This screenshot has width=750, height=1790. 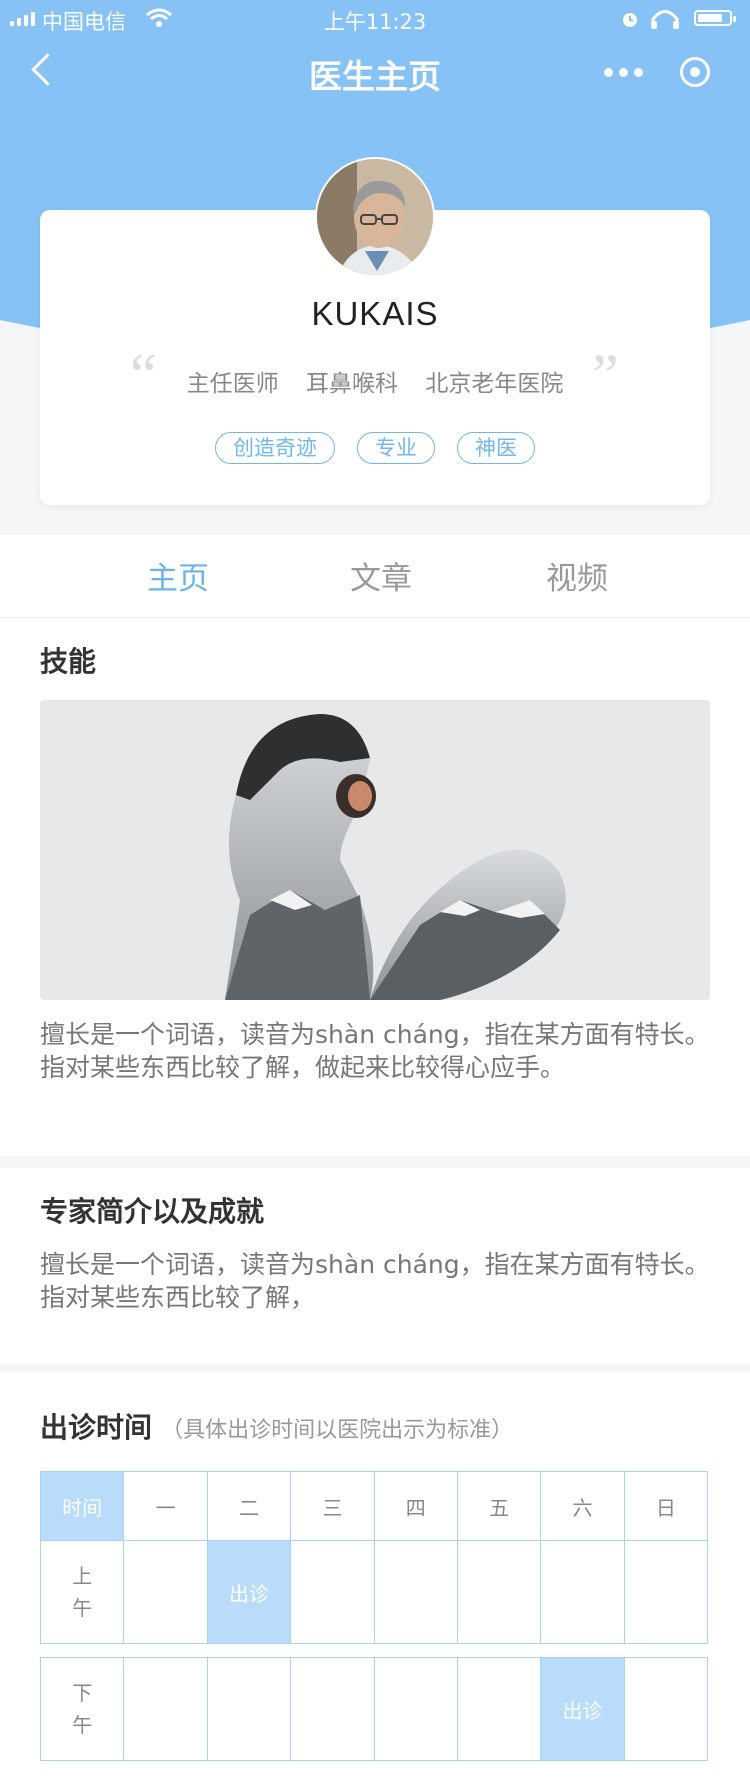 What do you see at coordinates (337, 1430) in the screenshot?
I see `schedule-note: （具体出诊时间以医院出示为标准）` at bounding box center [337, 1430].